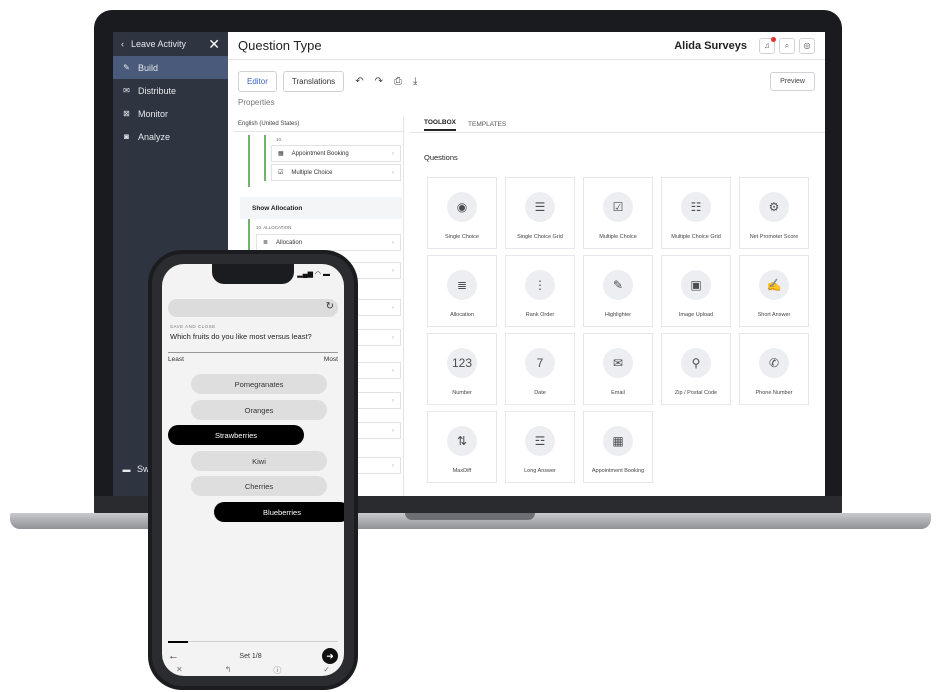  Describe the element at coordinates (462, 471) in the screenshot. I see `question-type-label: MaxDiff` at that location.